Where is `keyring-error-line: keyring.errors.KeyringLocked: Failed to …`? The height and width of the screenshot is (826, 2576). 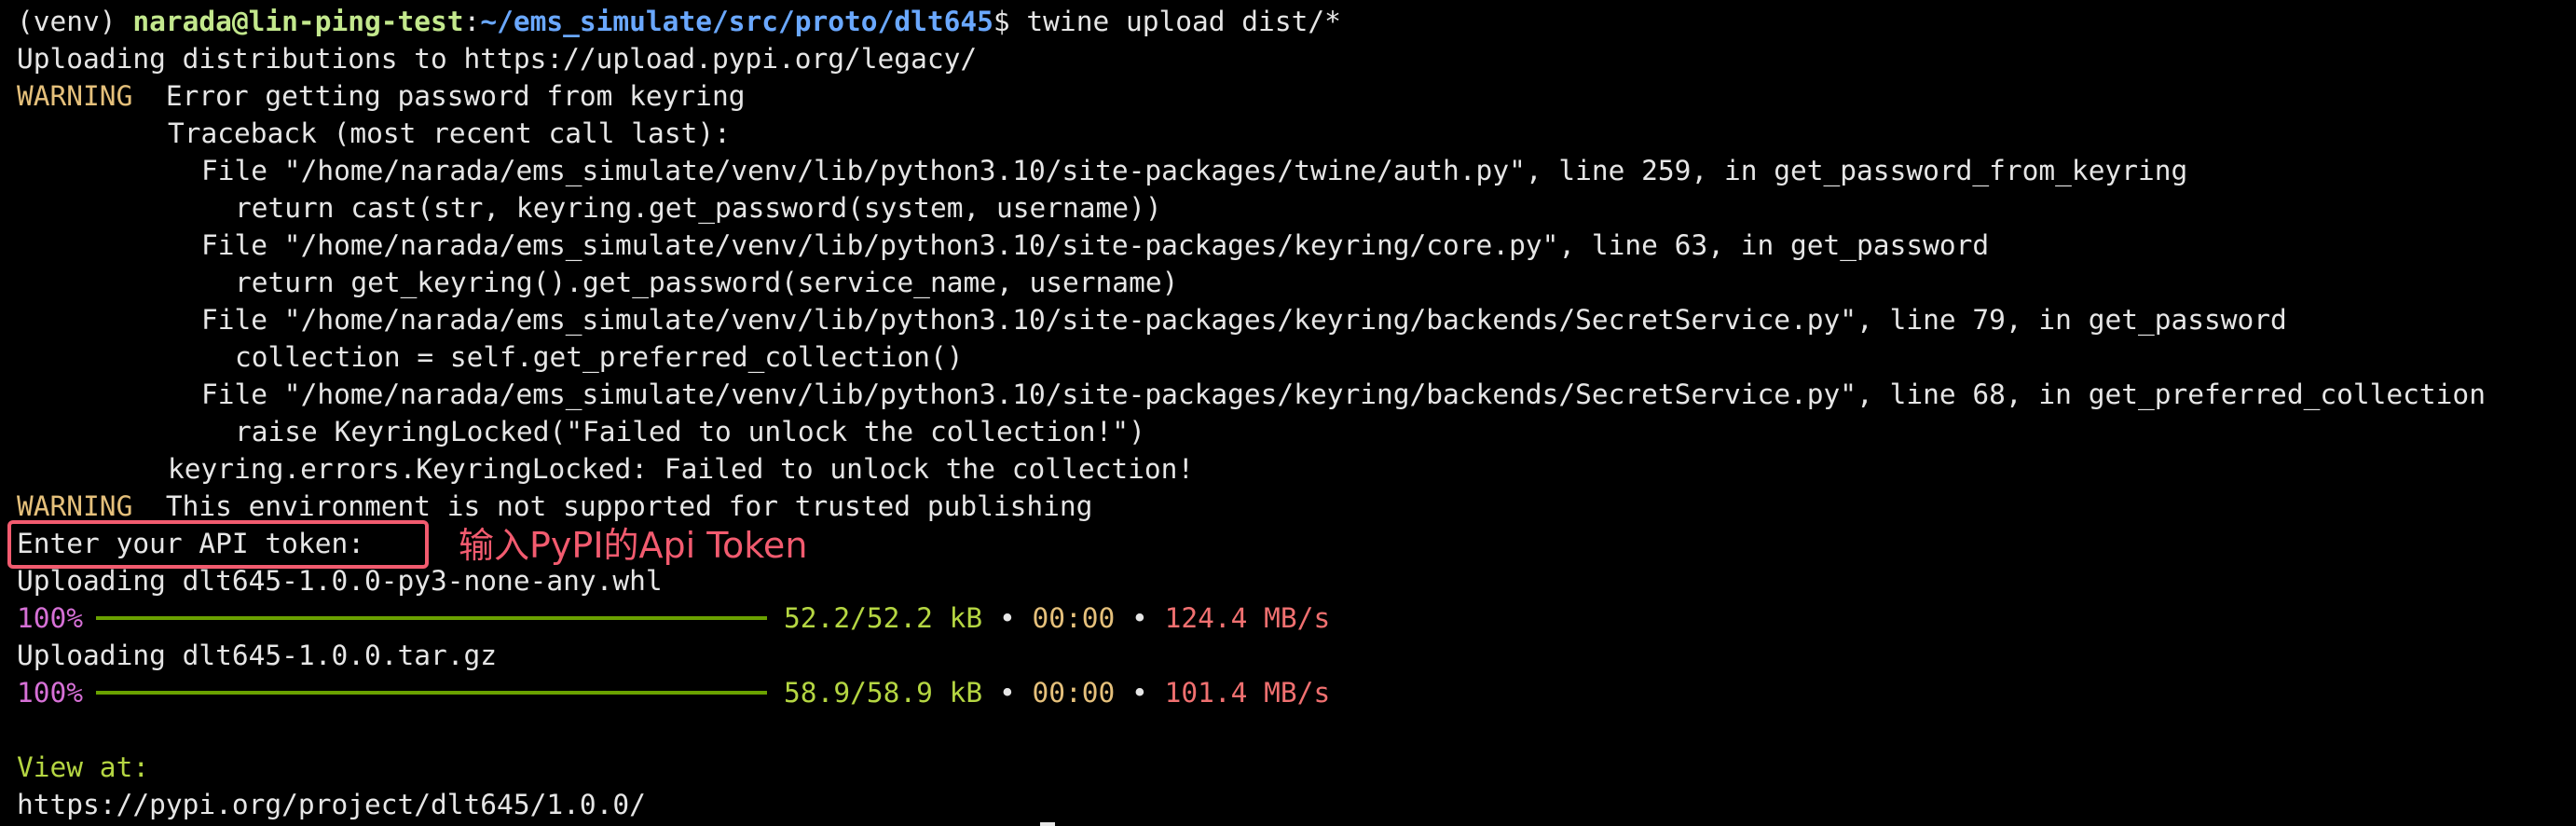 keyring-error-line: keyring.errors.KeyringLocked: Failed to … is located at coordinates (681, 469).